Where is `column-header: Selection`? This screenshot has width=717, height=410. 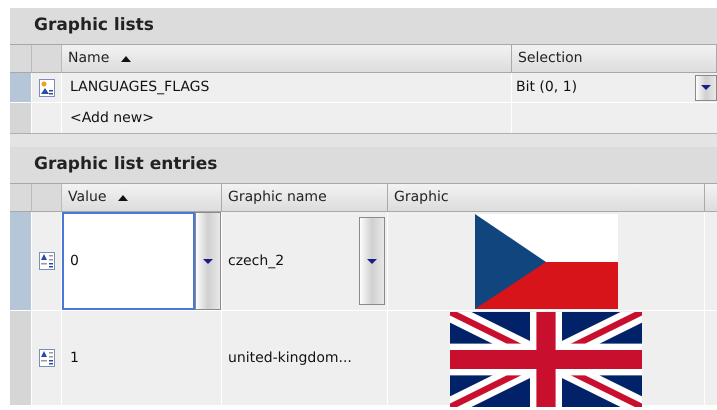 column-header: Selection is located at coordinates (614, 58).